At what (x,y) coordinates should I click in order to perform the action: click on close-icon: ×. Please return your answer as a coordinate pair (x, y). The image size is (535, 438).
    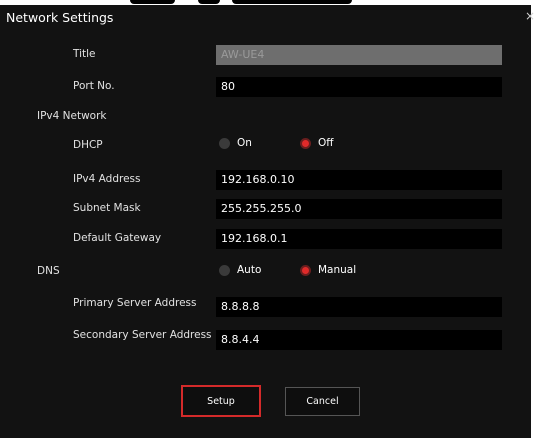
    Looking at the image, I should click on (530, 16).